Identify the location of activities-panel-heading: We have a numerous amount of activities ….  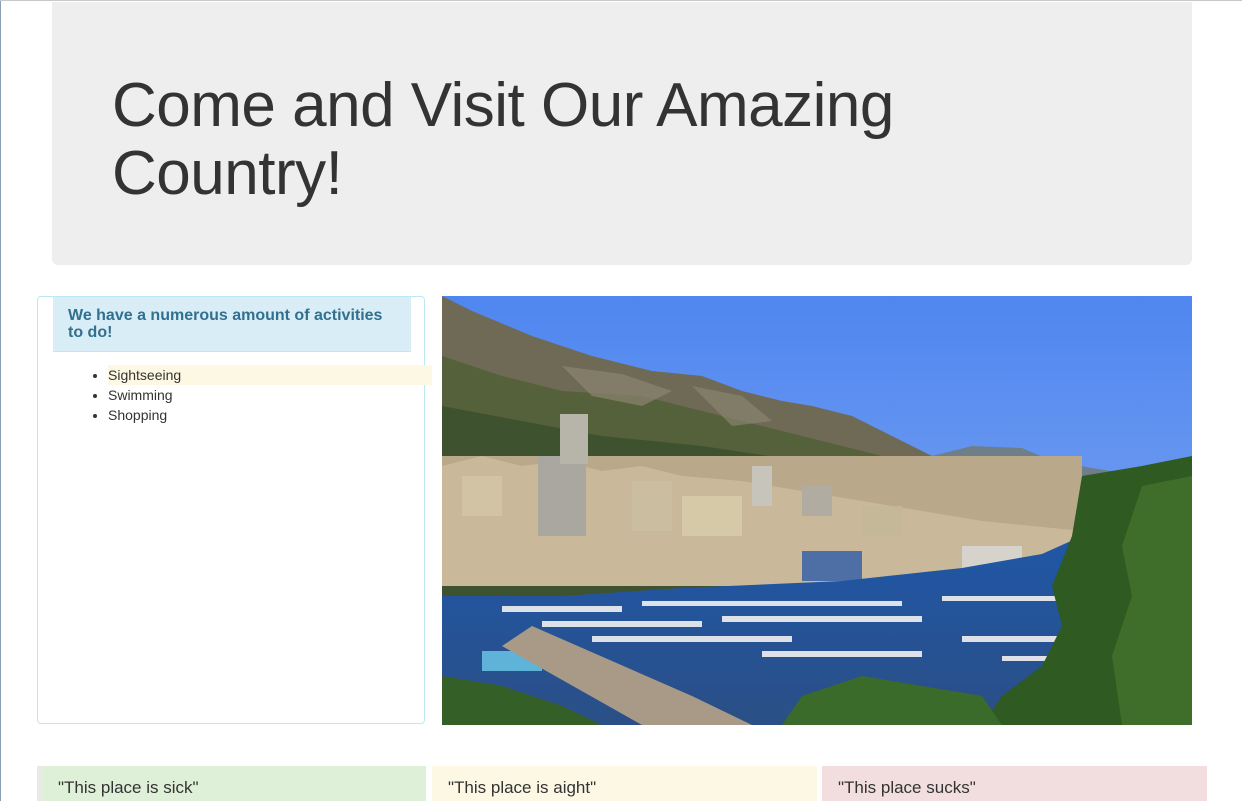
(232, 324).